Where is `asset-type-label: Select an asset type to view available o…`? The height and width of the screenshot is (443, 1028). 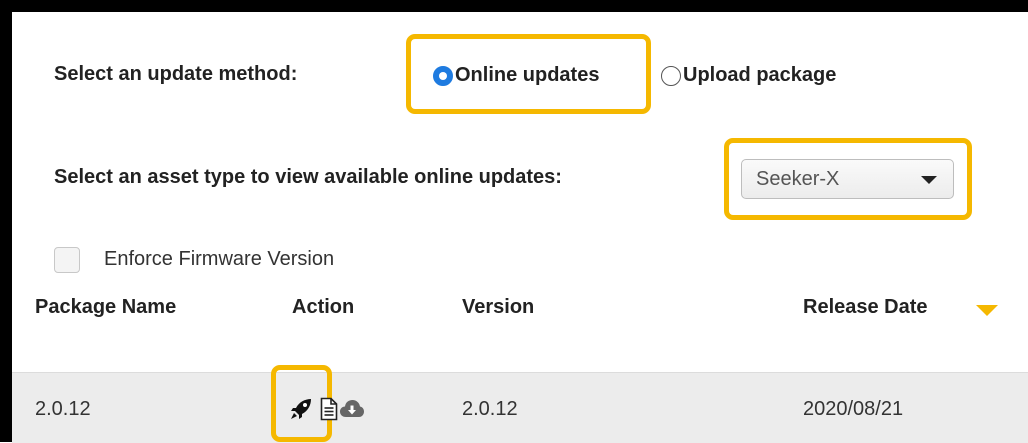
asset-type-label: Select an asset type to view available o… is located at coordinates (308, 177).